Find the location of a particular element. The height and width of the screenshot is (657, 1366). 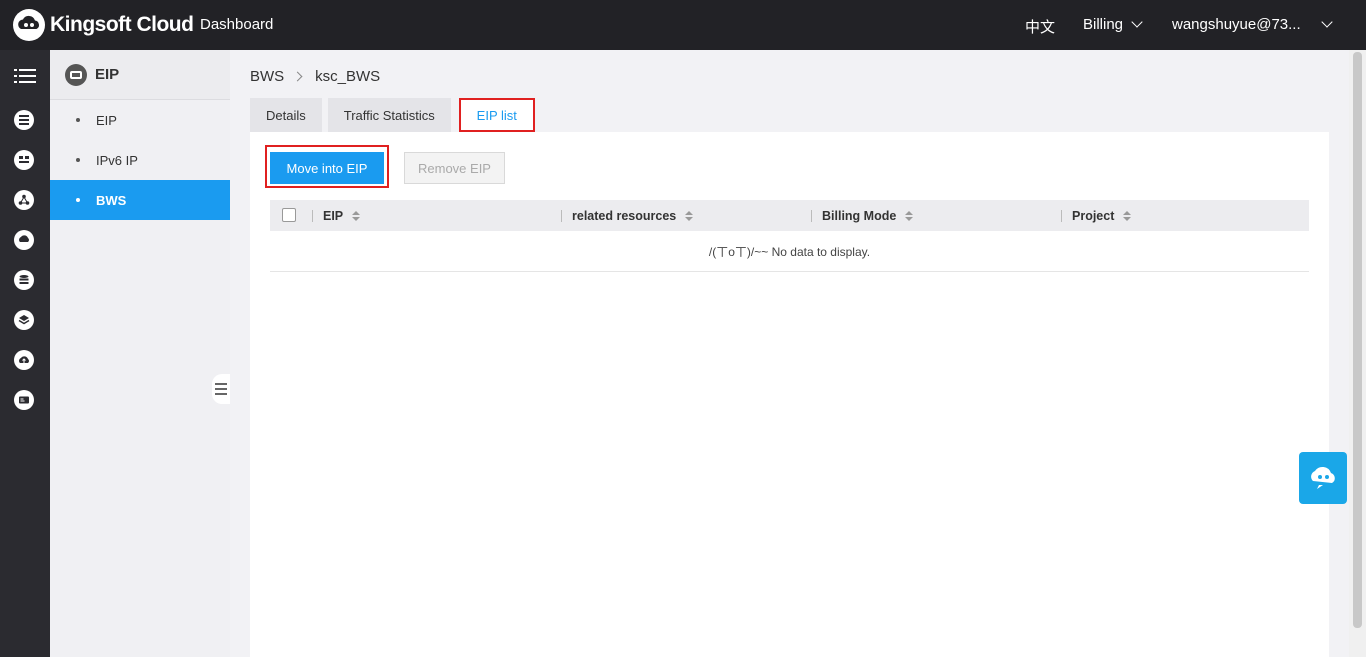

topology-icon is located at coordinates (24, 200).